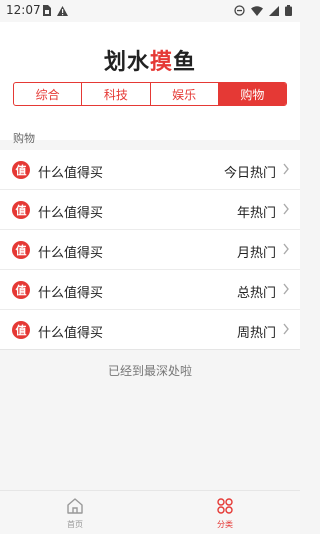  I want to click on tab-general: 综合, so click(48, 94).